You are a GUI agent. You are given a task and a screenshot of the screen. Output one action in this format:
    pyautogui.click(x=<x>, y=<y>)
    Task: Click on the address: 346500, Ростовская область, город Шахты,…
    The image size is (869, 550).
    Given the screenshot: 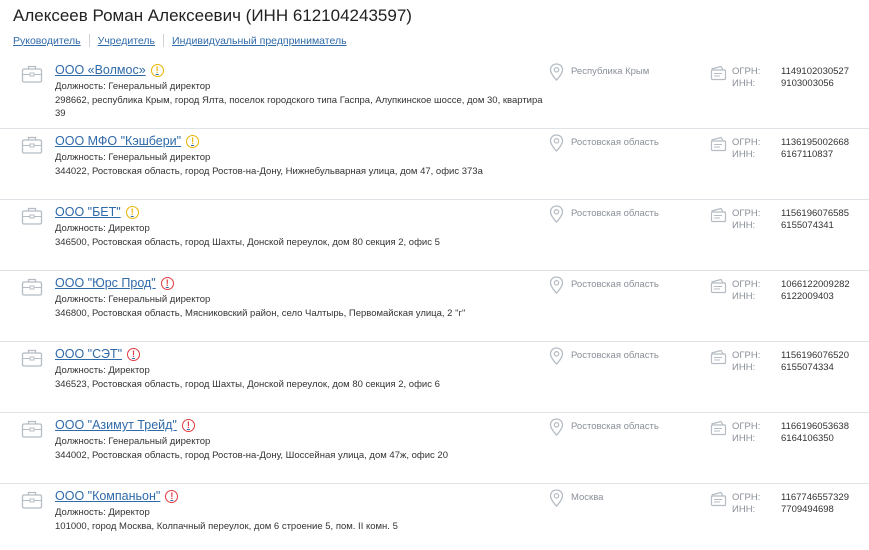 What is the action you would take?
    pyautogui.click(x=247, y=242)
    